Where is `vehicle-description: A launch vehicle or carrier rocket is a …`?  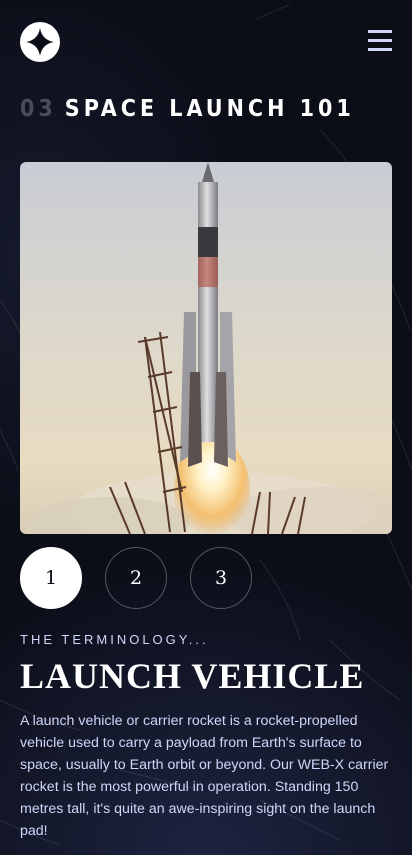
vehicle-description: A launch vehicle or carrier rocket is a … is located at coordinates (204, 776).